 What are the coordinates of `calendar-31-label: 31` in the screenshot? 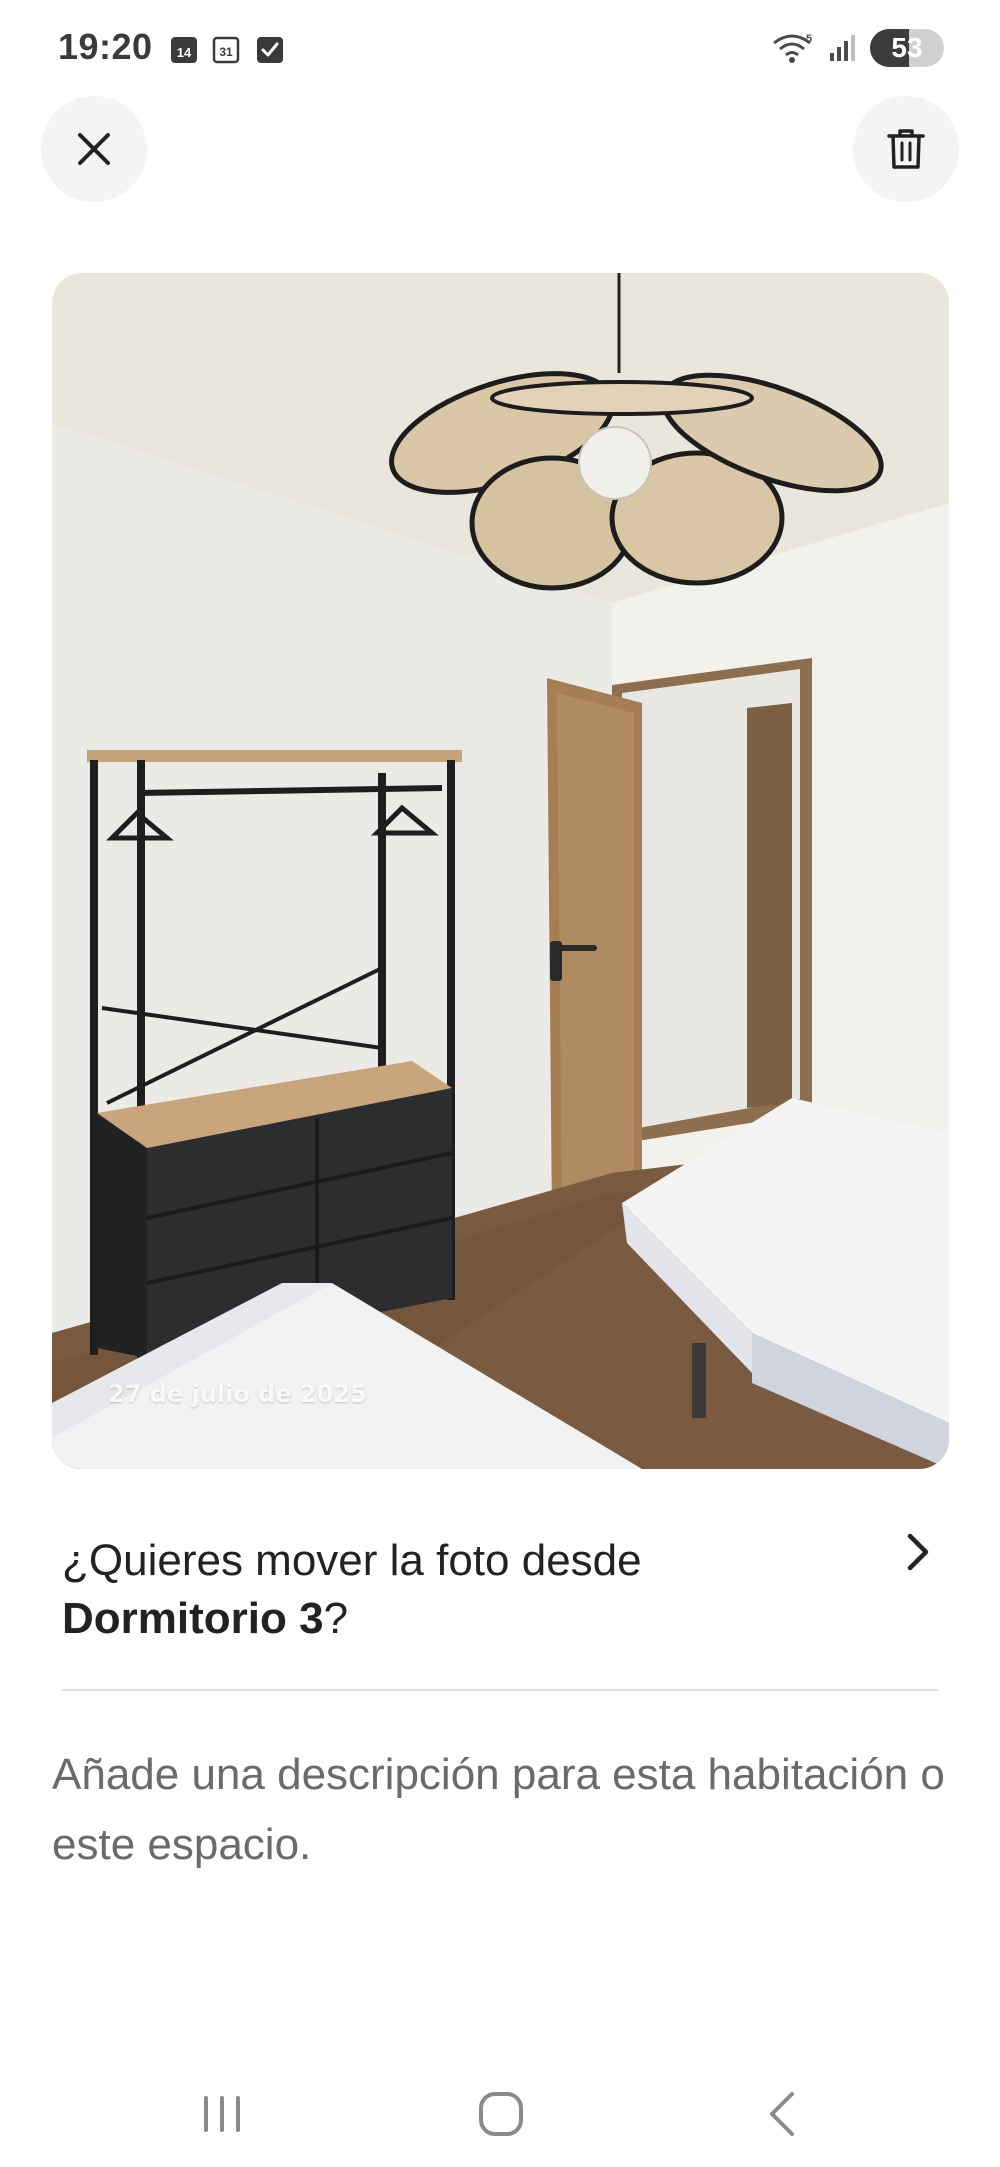 It's located at (226, 52).